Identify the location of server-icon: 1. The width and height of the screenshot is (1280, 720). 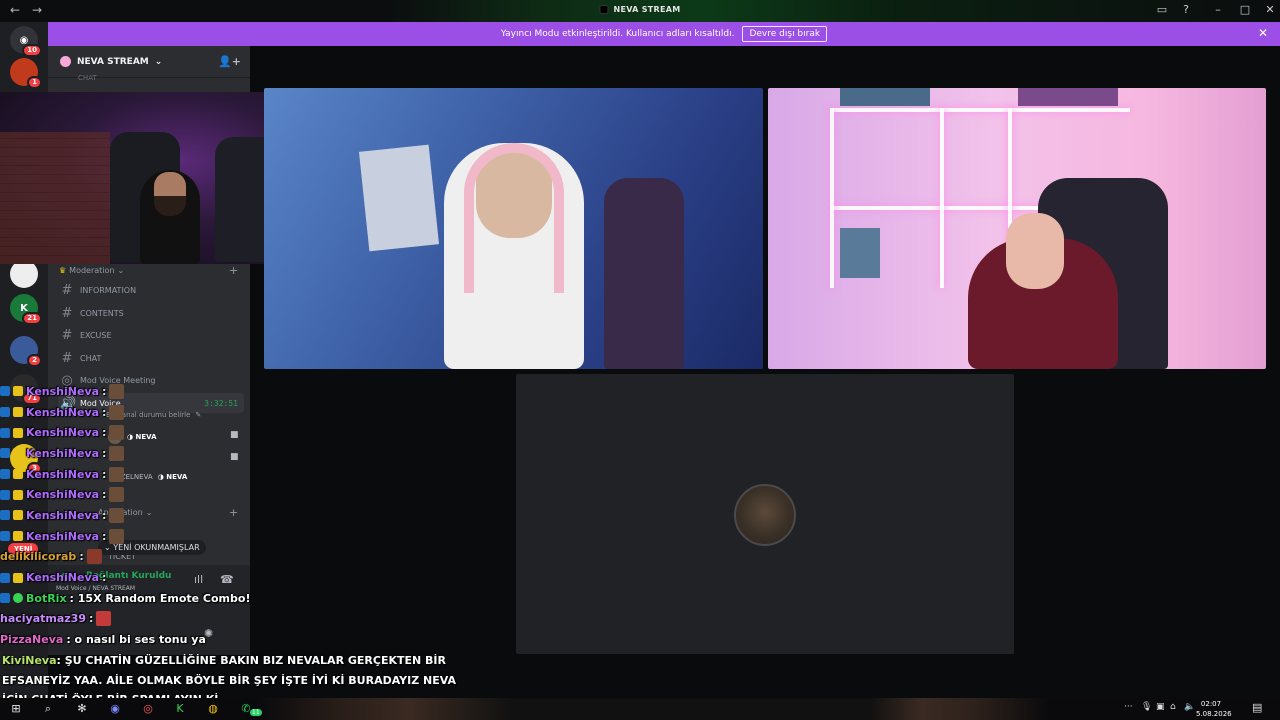
(26, 73).